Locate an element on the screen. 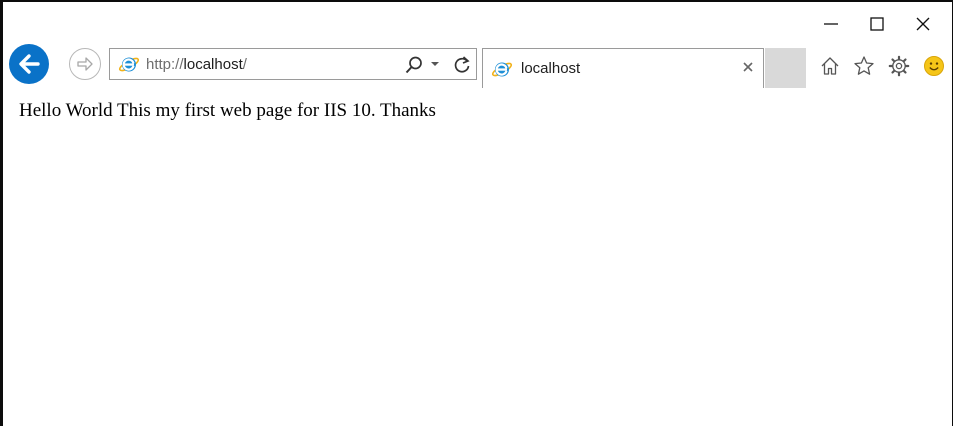  refresh-icon is located at coordinates (462, 65).